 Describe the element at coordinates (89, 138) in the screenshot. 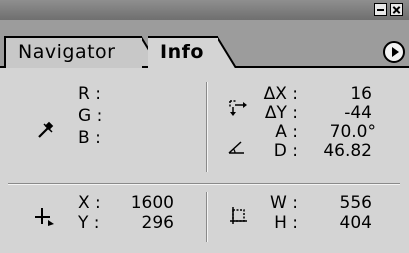

I see `label-b: B :` at that location.